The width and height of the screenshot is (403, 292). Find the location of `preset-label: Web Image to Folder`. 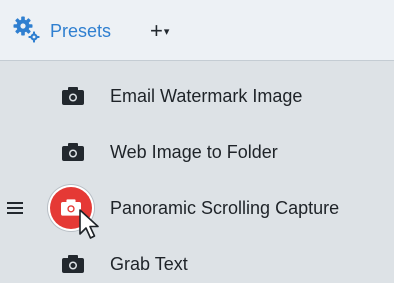

preset-label: Web Image to Folder is located at coordinates (194, 152).